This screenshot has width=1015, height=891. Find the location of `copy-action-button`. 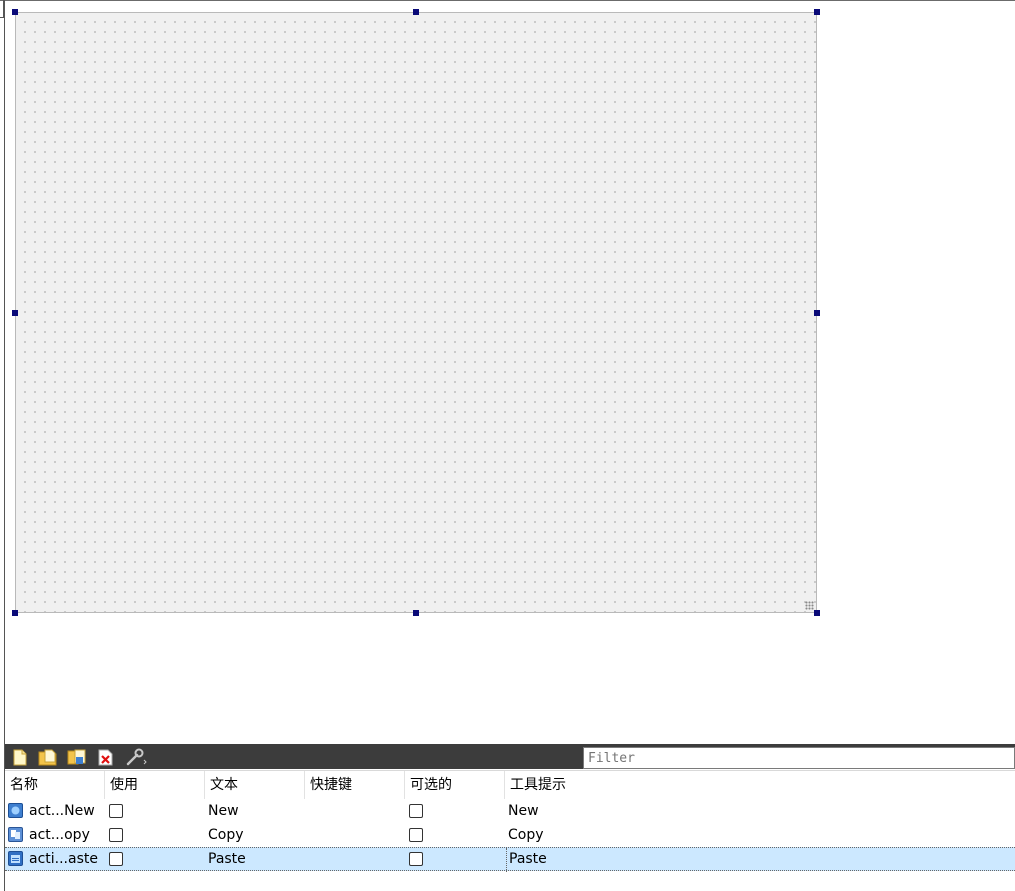

copy-action-button is located at coordinates (77, 757).